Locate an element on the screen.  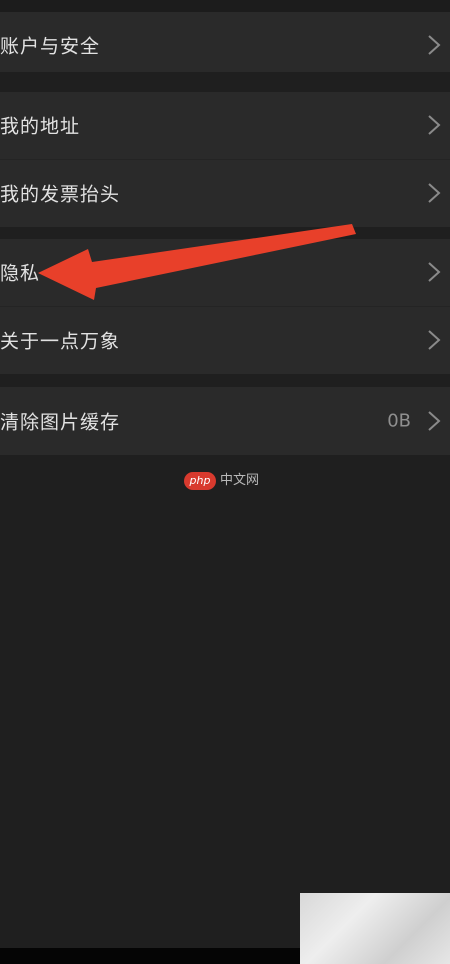
privacy-row: 隐私 is located at coordinates (225, 272).